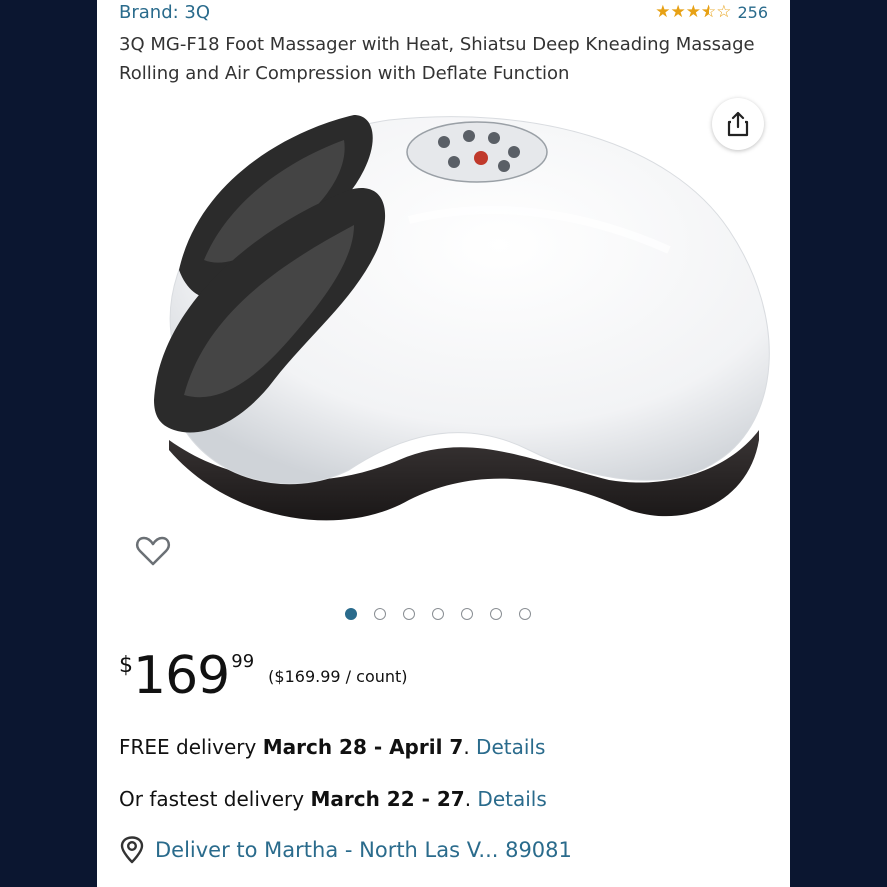 Image resolution: width=887 pixels, height=887 pixels. Describe the element at coordinates (477, 152) in the screenshot. I see `control-panel` at that location.